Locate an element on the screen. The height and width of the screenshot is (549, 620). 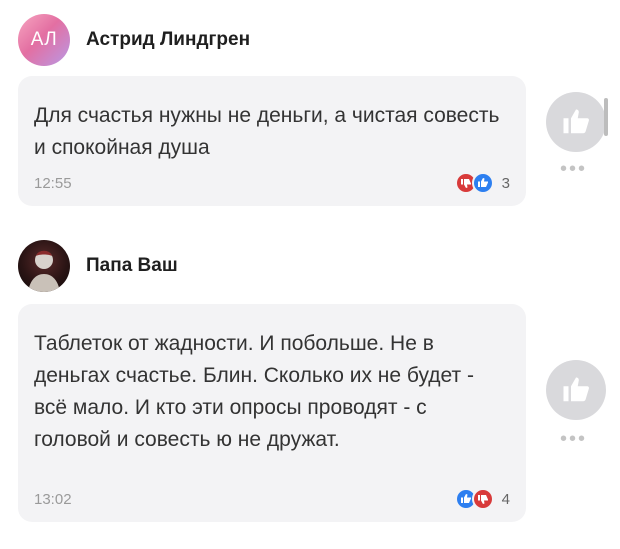
like-icon is located at coordinates (482, 183).